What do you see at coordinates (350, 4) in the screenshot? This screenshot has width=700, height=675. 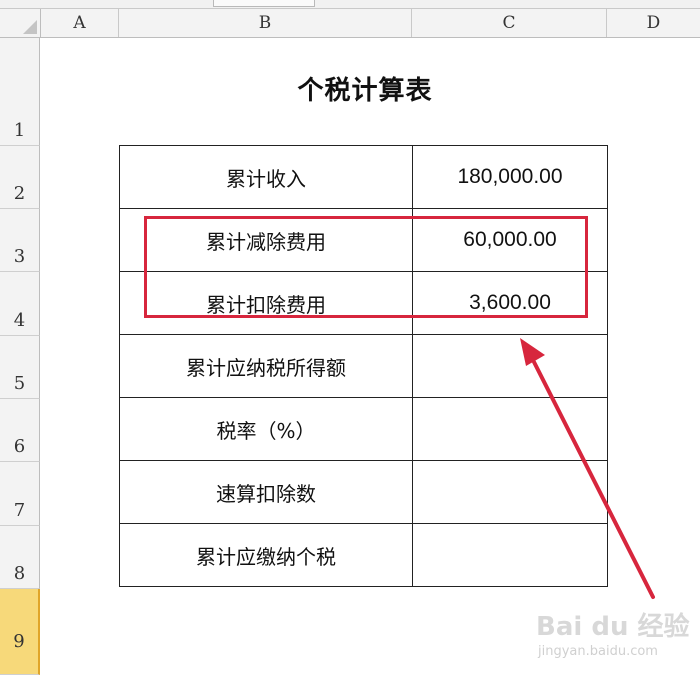 I see `toolbar-strip` at bounding box center [350, 4].